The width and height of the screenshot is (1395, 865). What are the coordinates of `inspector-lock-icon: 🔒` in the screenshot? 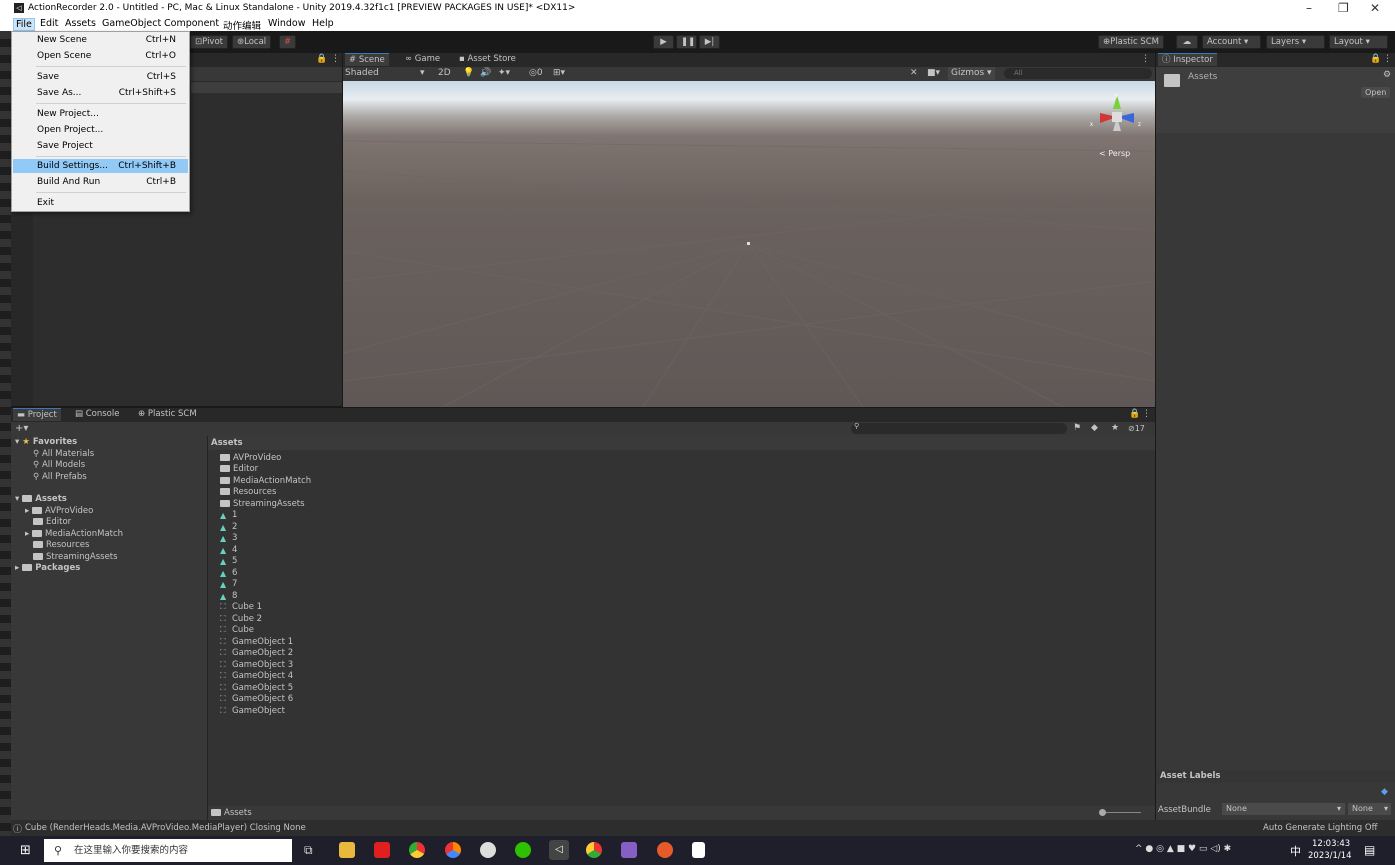 It's located at (1375, 59).